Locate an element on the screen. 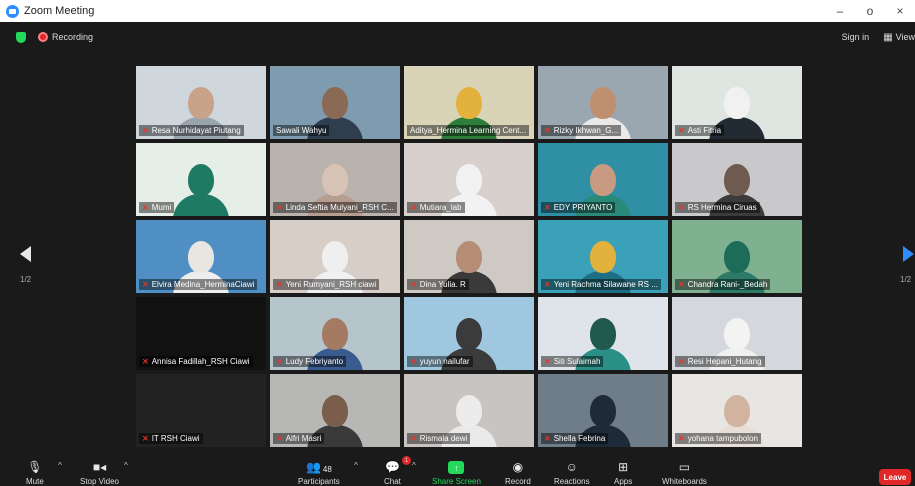  reactions-label: Reactions is located at coordinates (572, 481).